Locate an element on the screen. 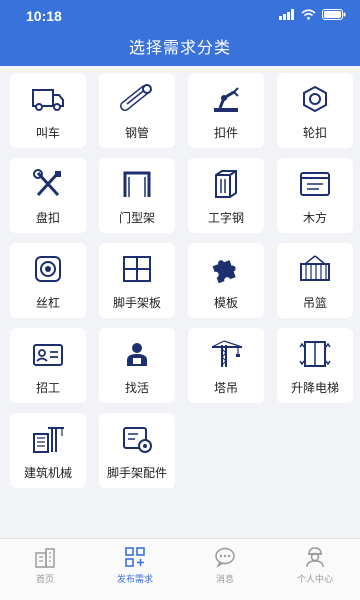 This screenshot has height=600, width=360. construction-machine-icon is located at coordinates (48, 439).